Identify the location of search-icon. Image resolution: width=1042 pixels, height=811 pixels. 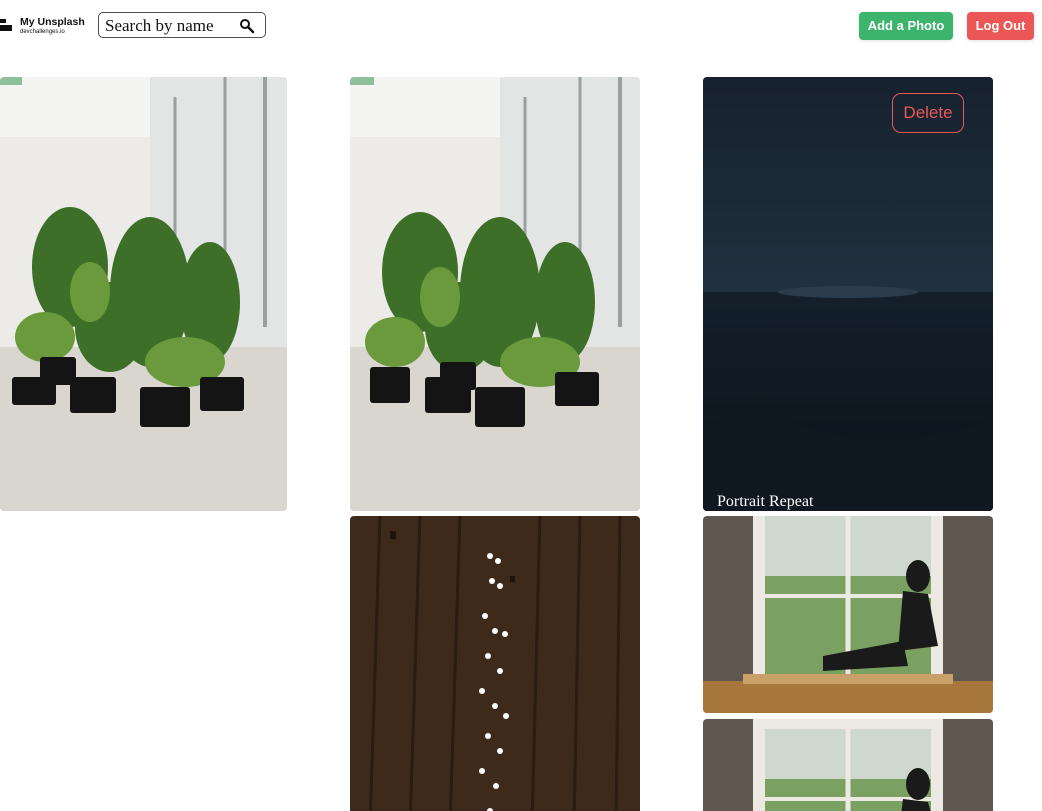
(247, 26).